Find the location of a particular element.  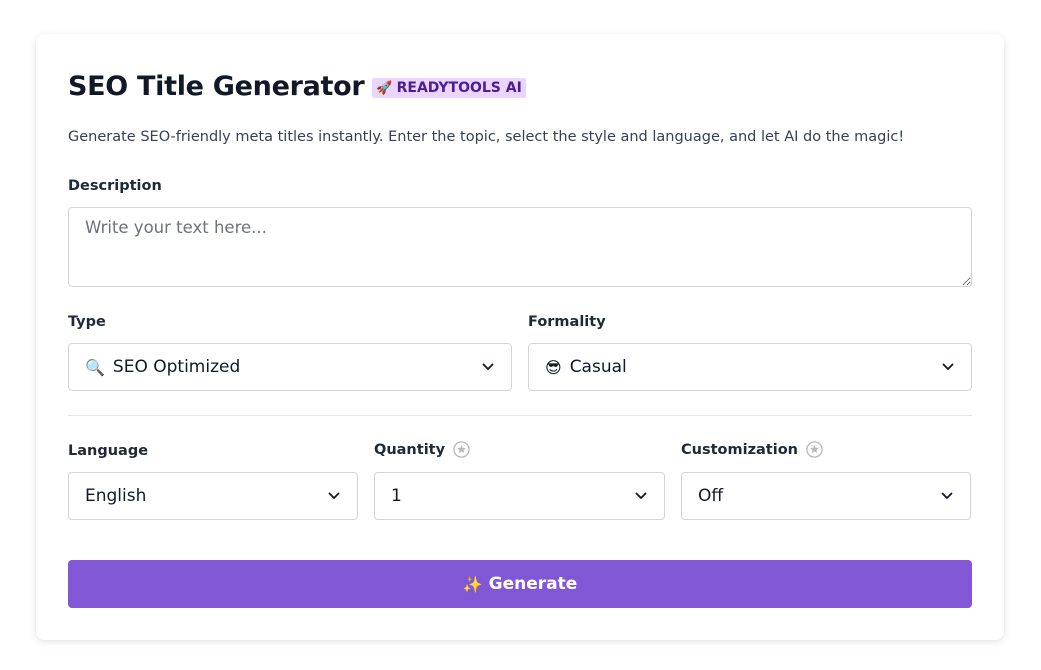

customization-label-row: Customization is located at coordinates (752, 449).